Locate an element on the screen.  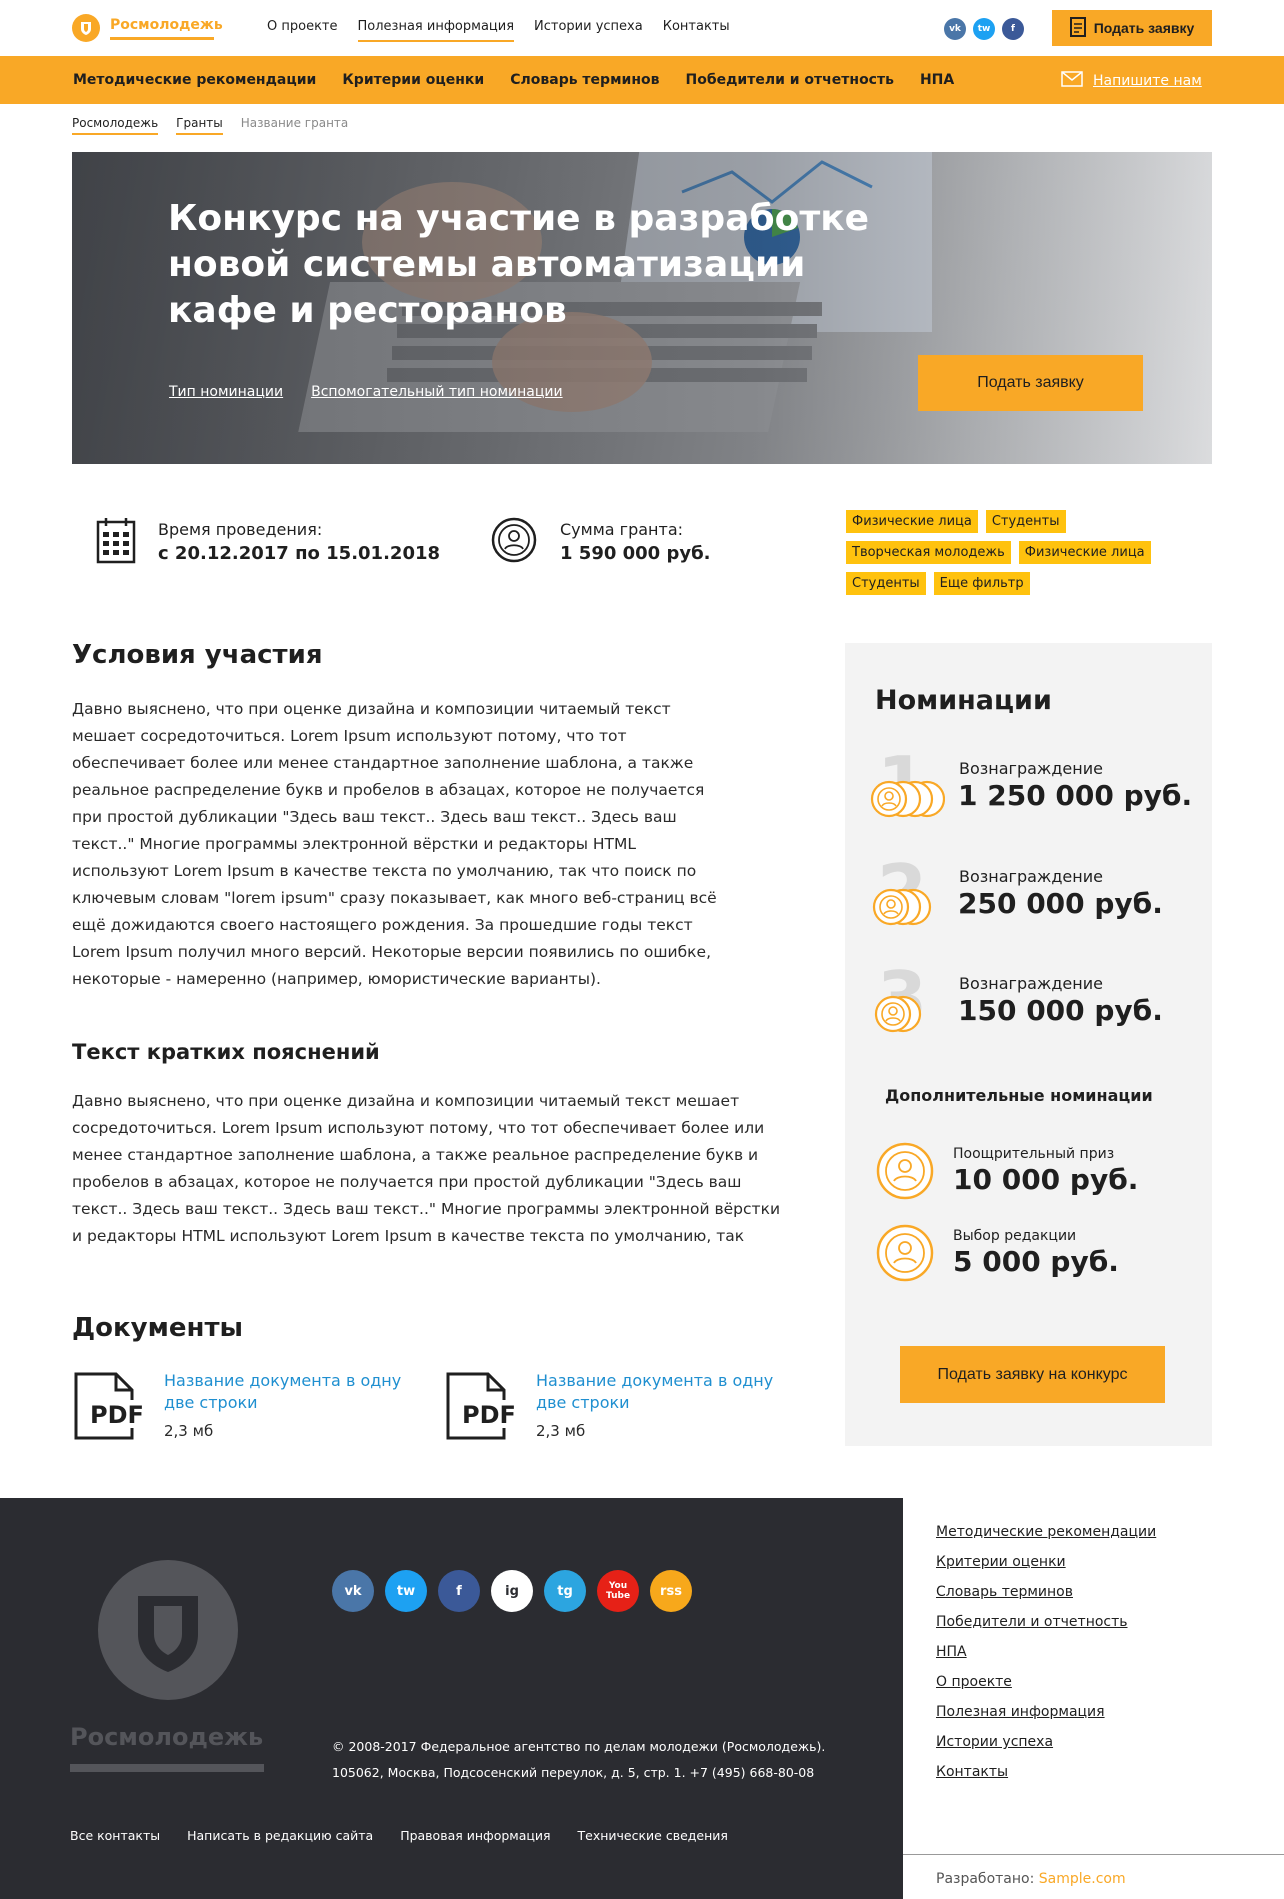
nomination-item: 2 Вознаграждение 250 000 руб. is located at coordinates (1034, 894).